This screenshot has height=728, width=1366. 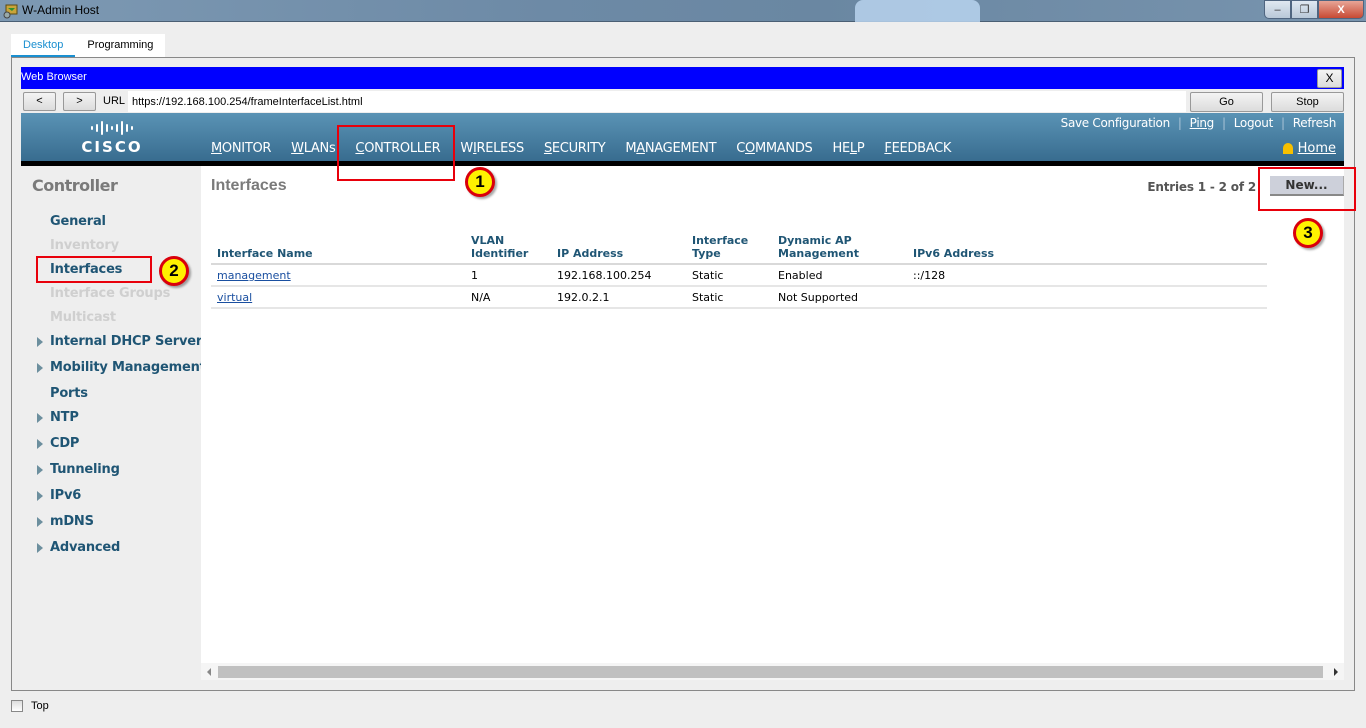 I want to click on access-key-letter: L, so click(x=853, y=148).